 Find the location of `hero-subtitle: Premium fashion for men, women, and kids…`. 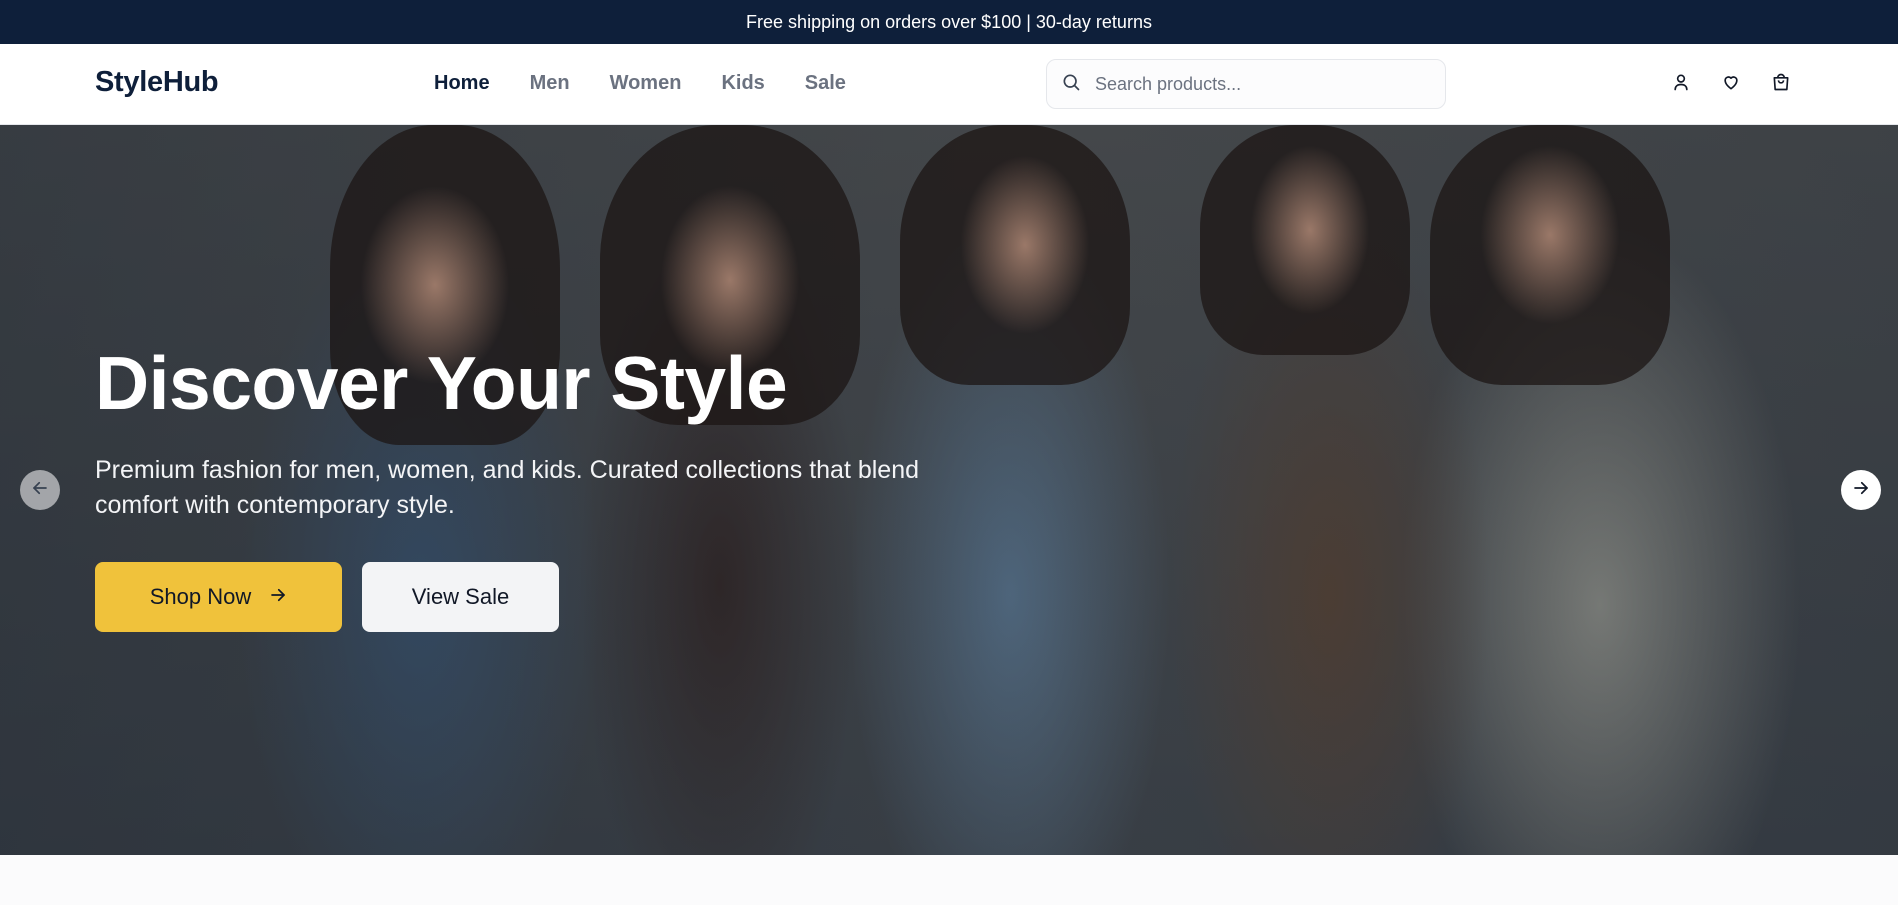

hero-subtitle: Premium fashion for men, women, and kids… is located at coordinates (507, 487).